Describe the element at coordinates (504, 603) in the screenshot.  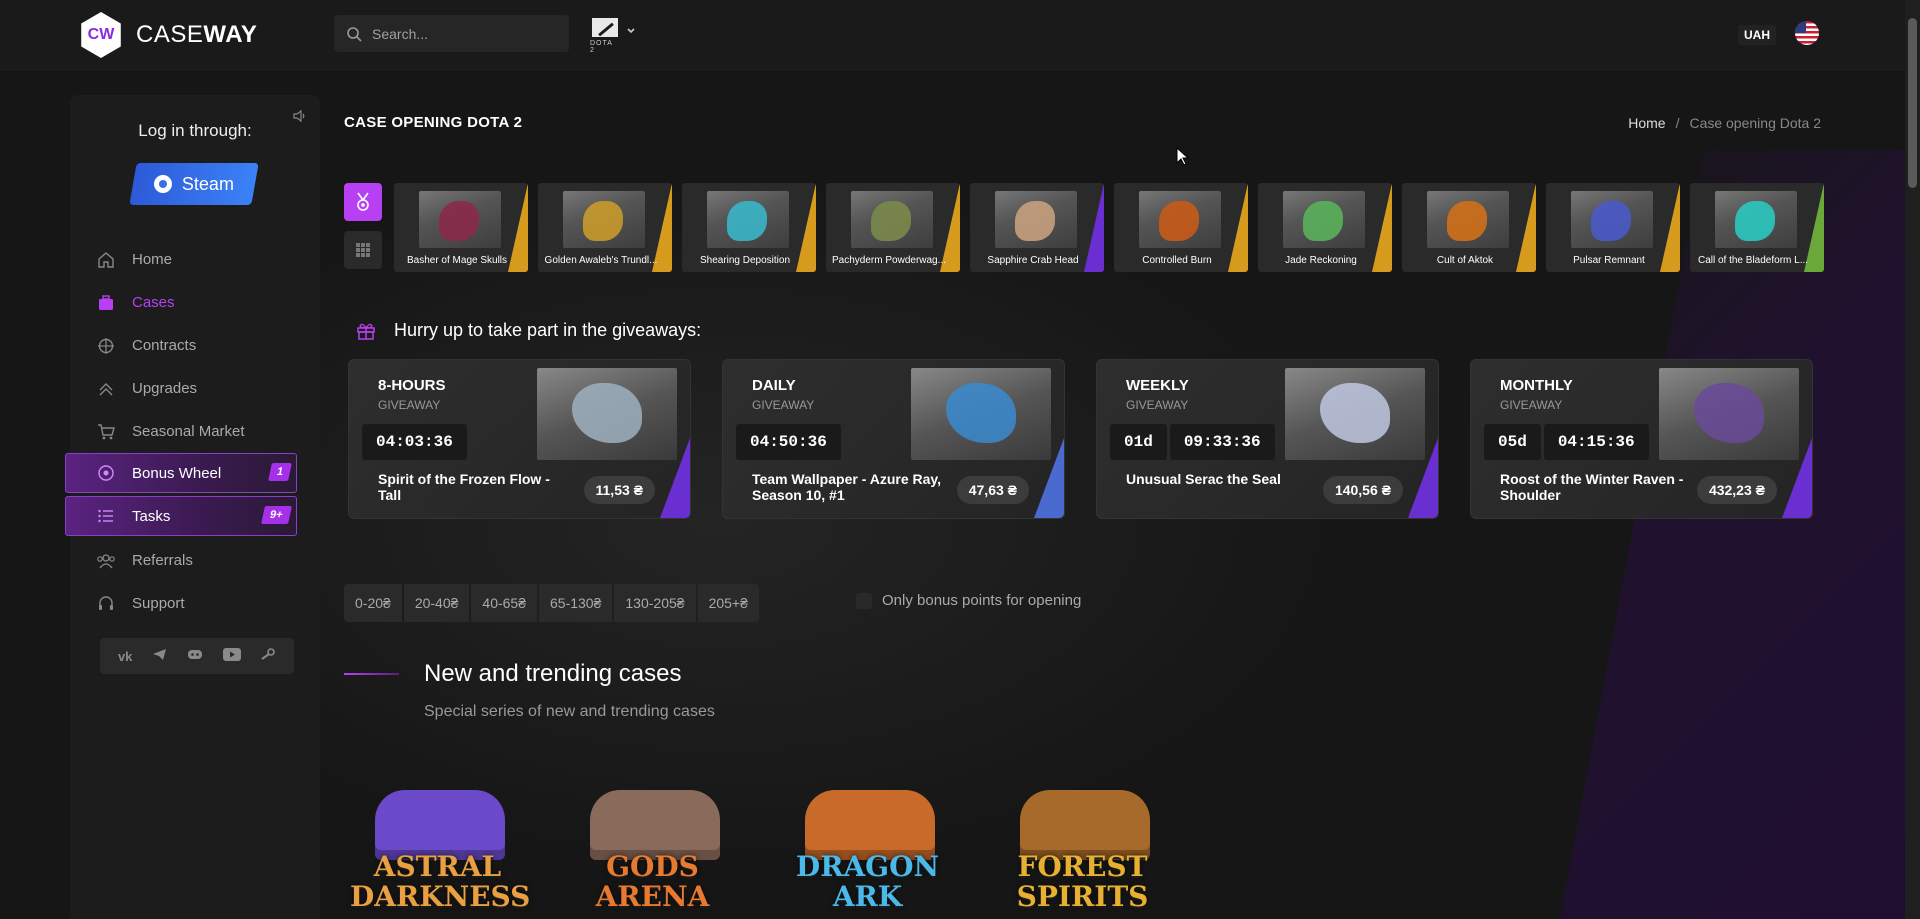
I see `price-filter-button: 40-65₴` at that location.